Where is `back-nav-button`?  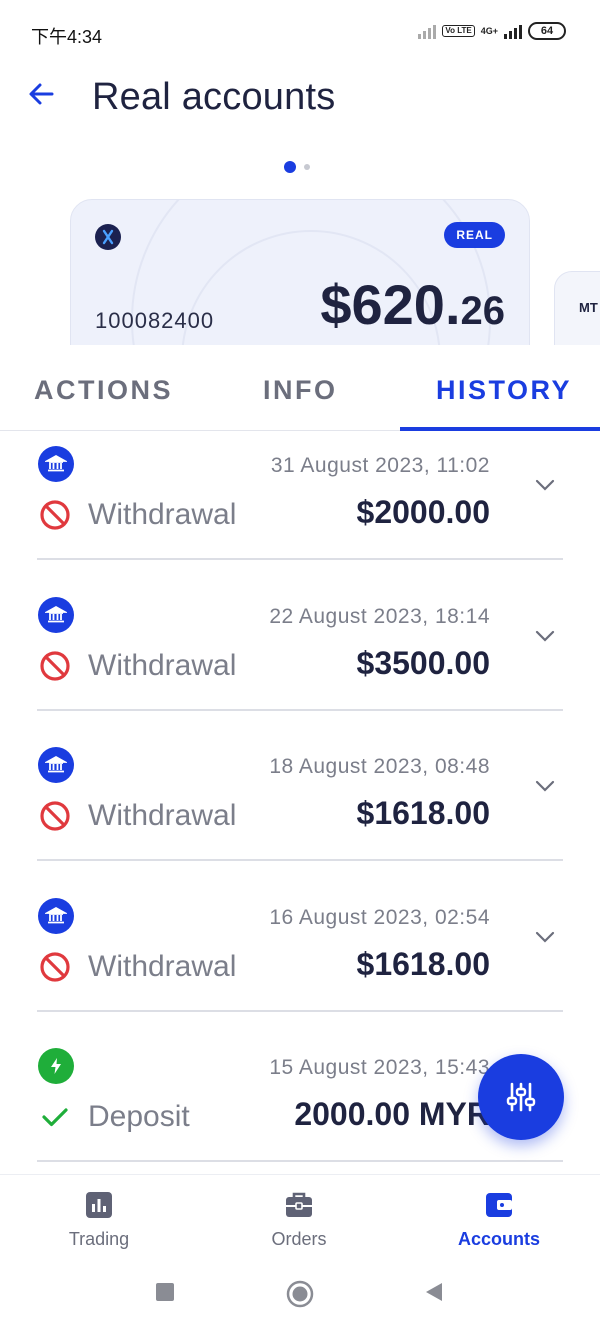 back-nav-button is located at coordinates (434, 1294).